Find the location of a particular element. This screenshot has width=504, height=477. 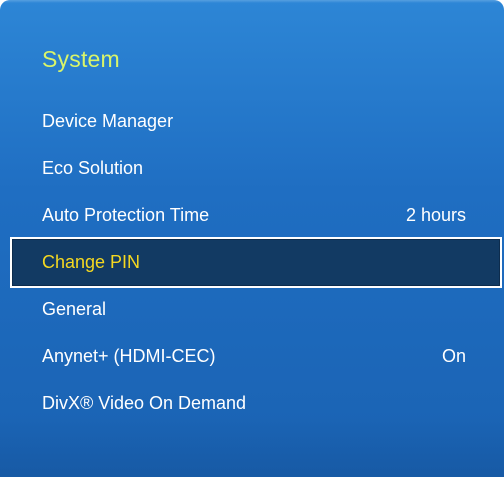

panel-bottom-fade is located at coordinates (252, 447).